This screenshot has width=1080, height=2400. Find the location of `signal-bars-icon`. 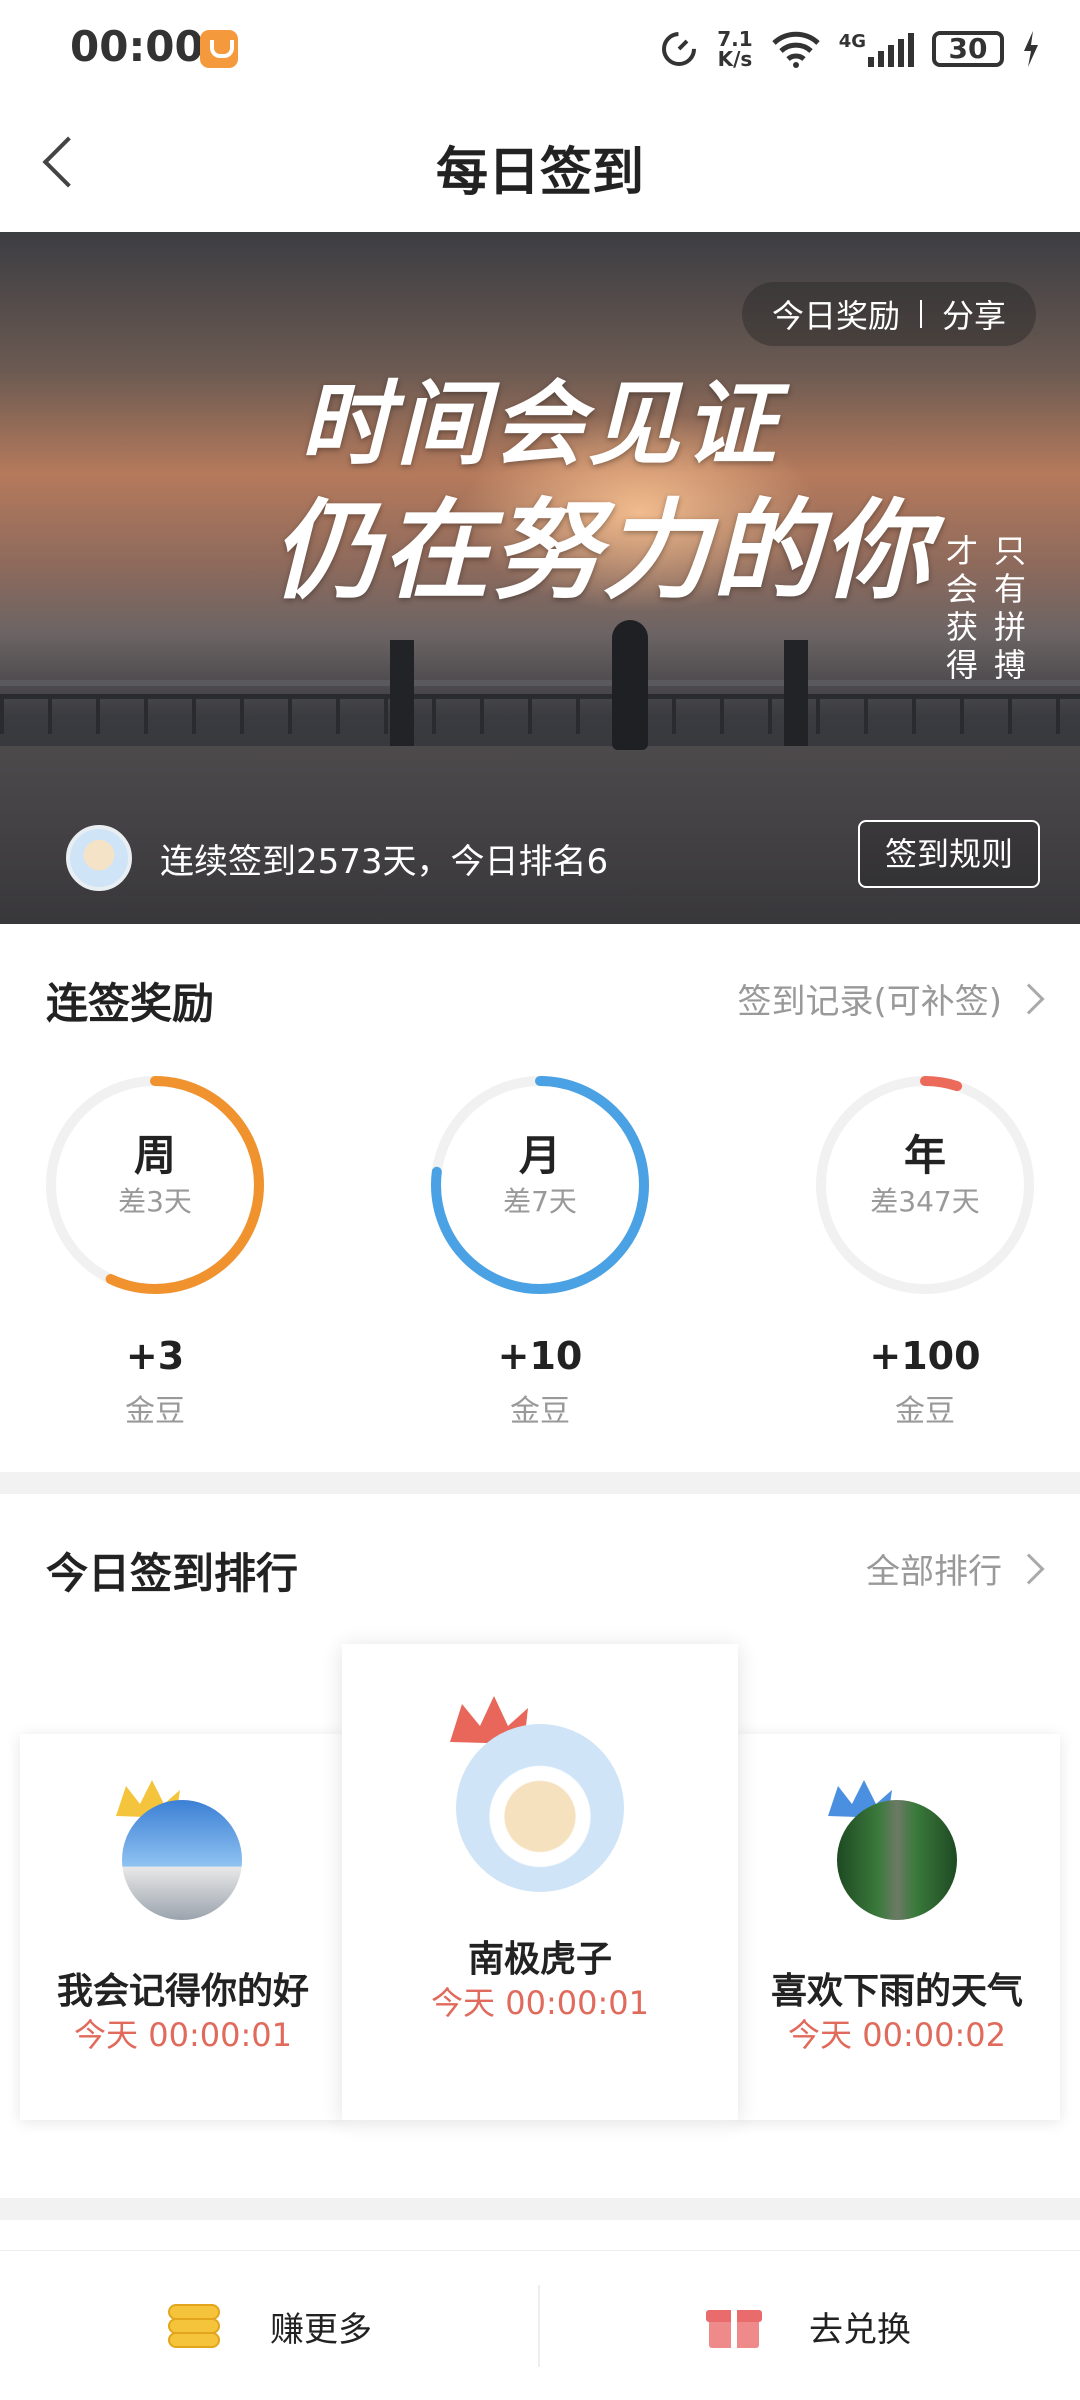

signal-bars-icon is located at coordinates (891, 49).